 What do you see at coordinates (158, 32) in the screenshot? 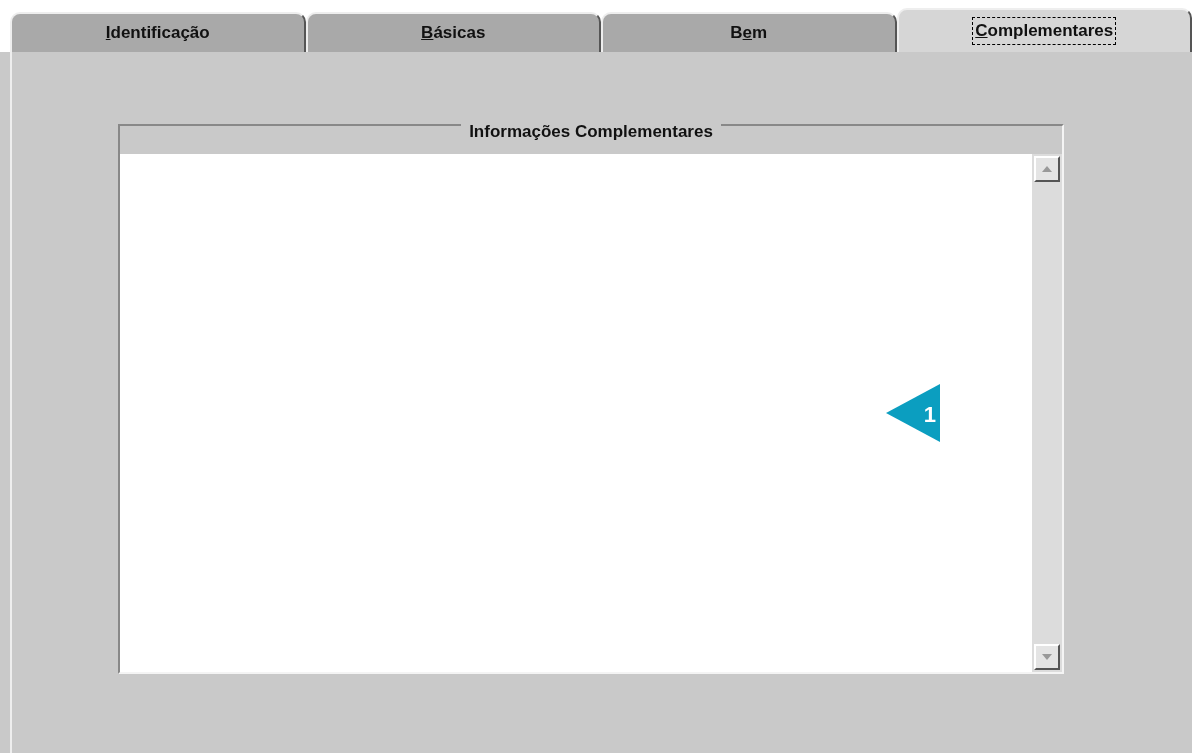
I see `tab: Identificação` at bounding box center [158, 32].